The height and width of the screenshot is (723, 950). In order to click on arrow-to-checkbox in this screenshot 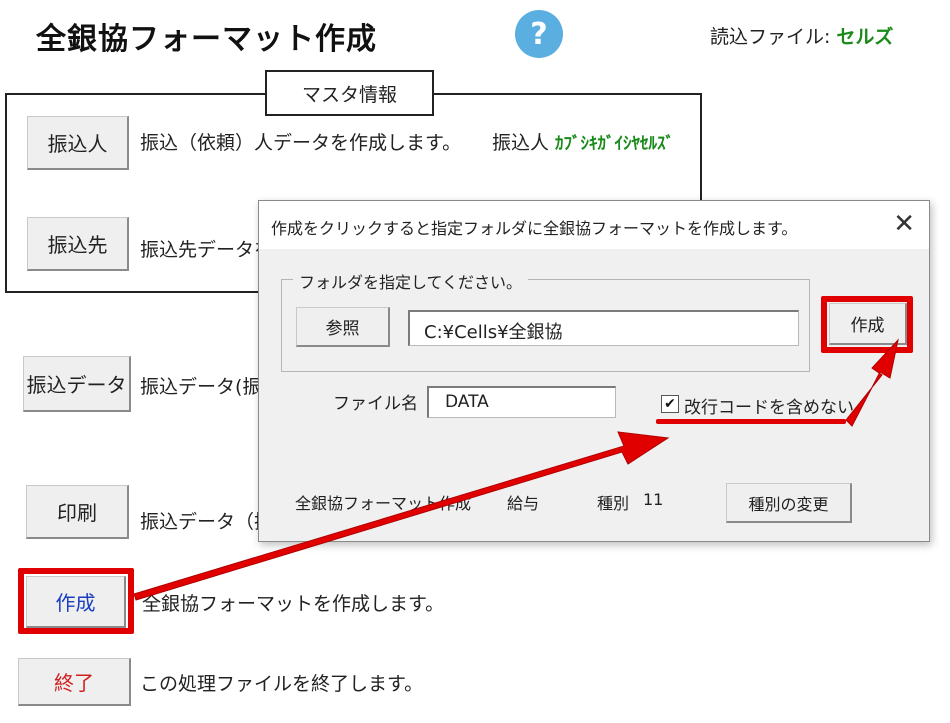, I will do `click(401, 516)`.